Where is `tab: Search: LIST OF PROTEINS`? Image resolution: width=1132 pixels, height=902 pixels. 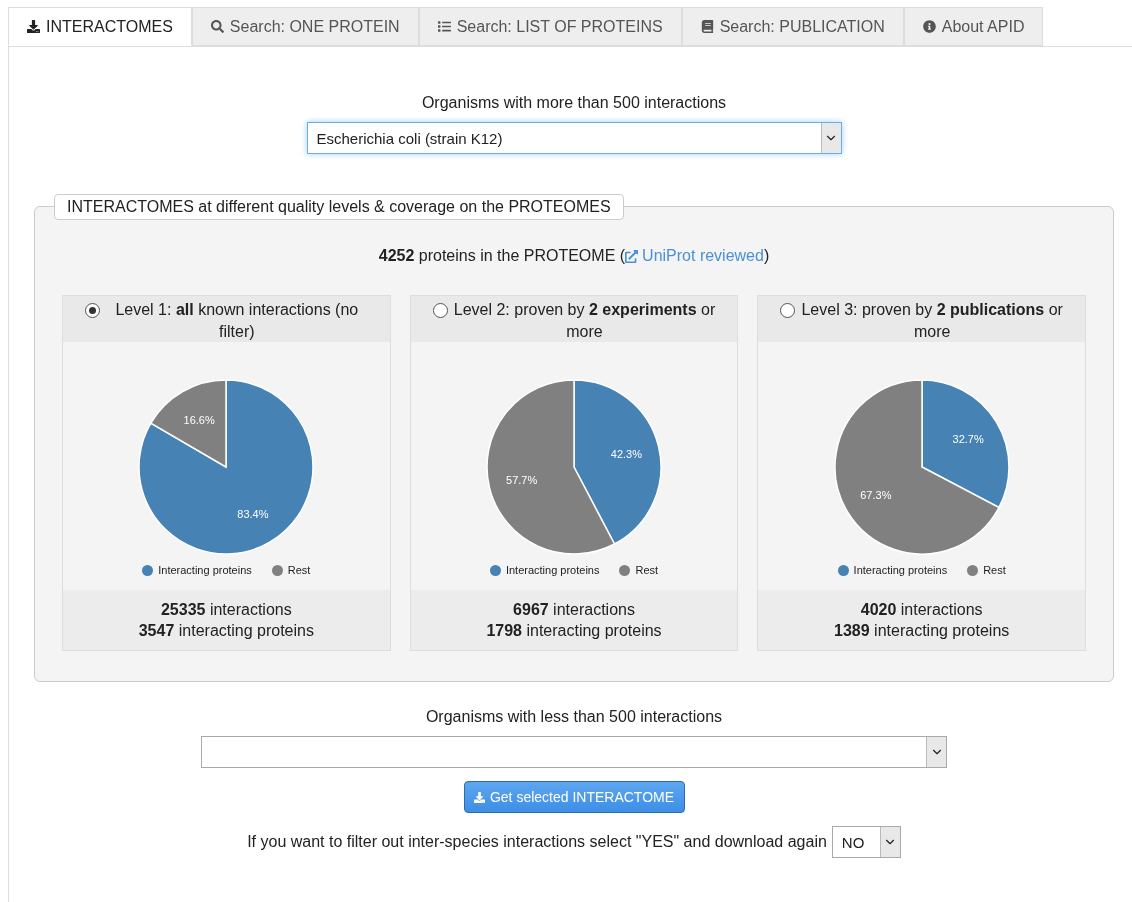
tab: Search: LIST OF PROTEINS is located at coordinates (550, 26).